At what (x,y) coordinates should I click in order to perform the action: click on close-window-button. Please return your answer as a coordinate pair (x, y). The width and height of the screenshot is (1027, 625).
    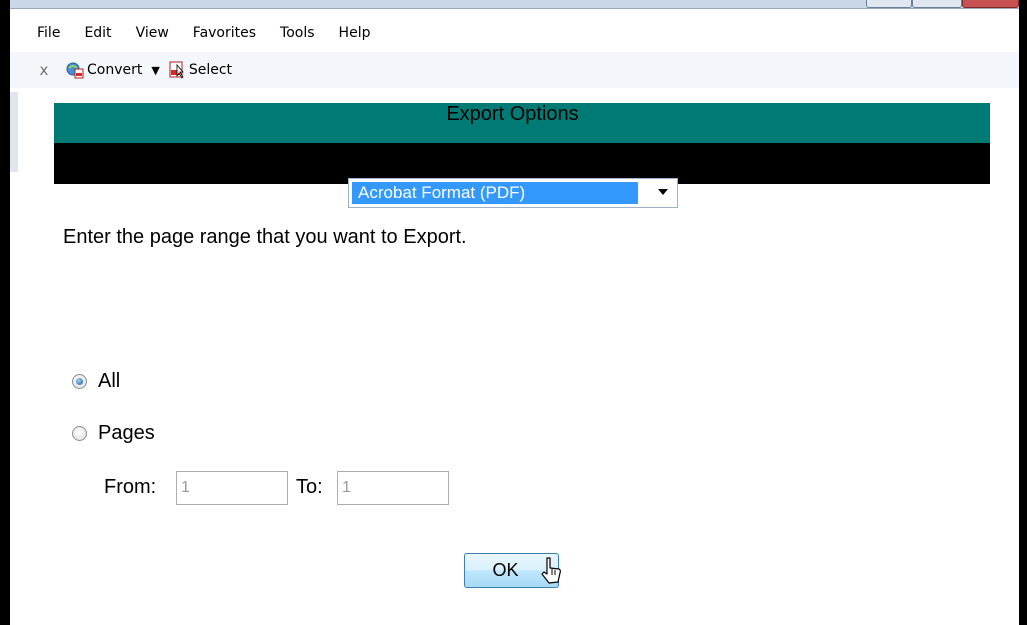
    Looking at the image, I should click on (990, 4).